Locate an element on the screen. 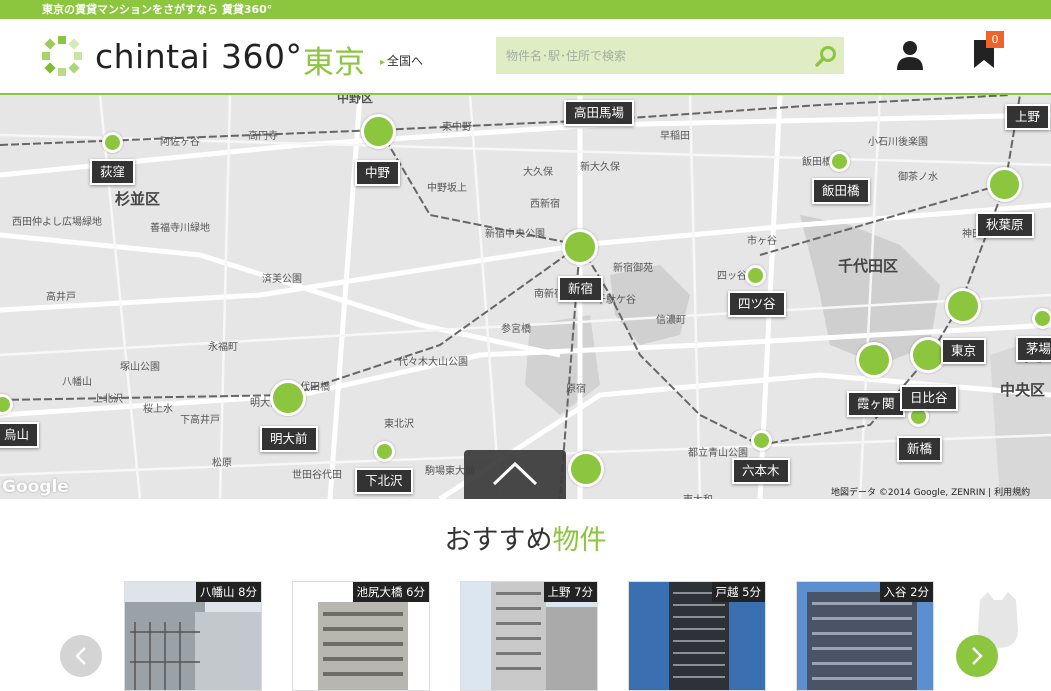 This screenshot has width=1051, height=691. map-place-label: 新大久保 is located at coordinates (600, 167).